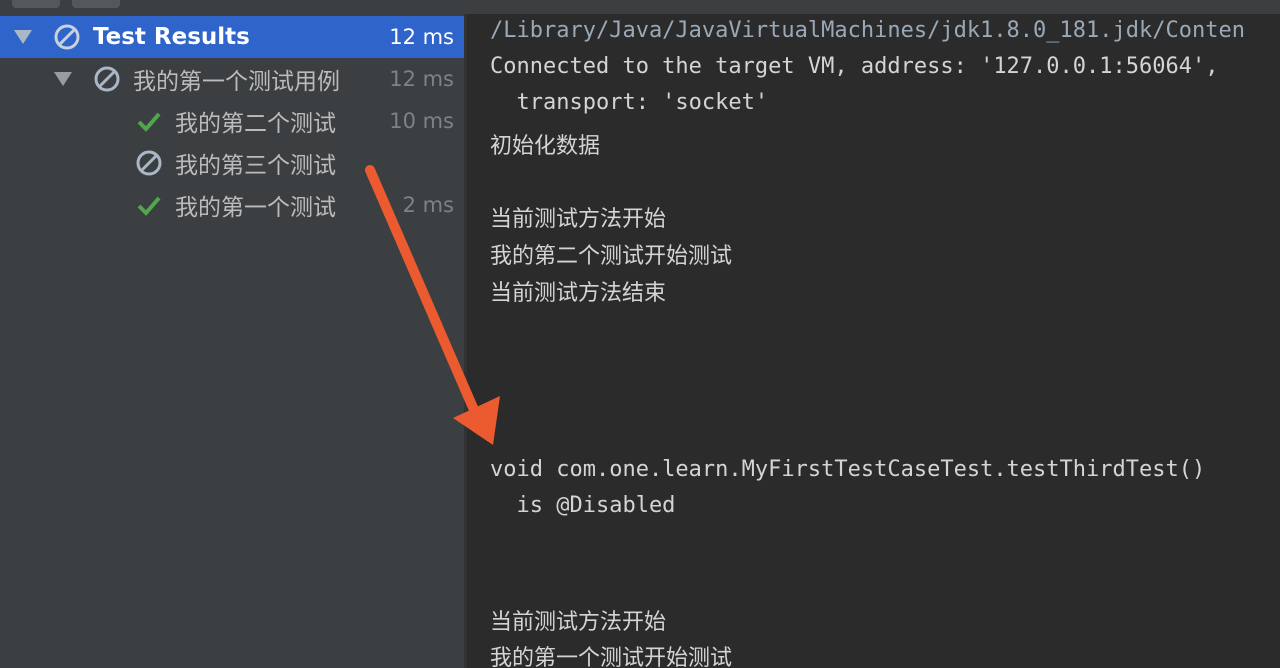 This screenshot has width=1280, height=668. What do you see at coordinates (236, 82) in the screenshot?
I see `tree-row-label: 我的第一个测试用例` at bounding box center [236, 82].